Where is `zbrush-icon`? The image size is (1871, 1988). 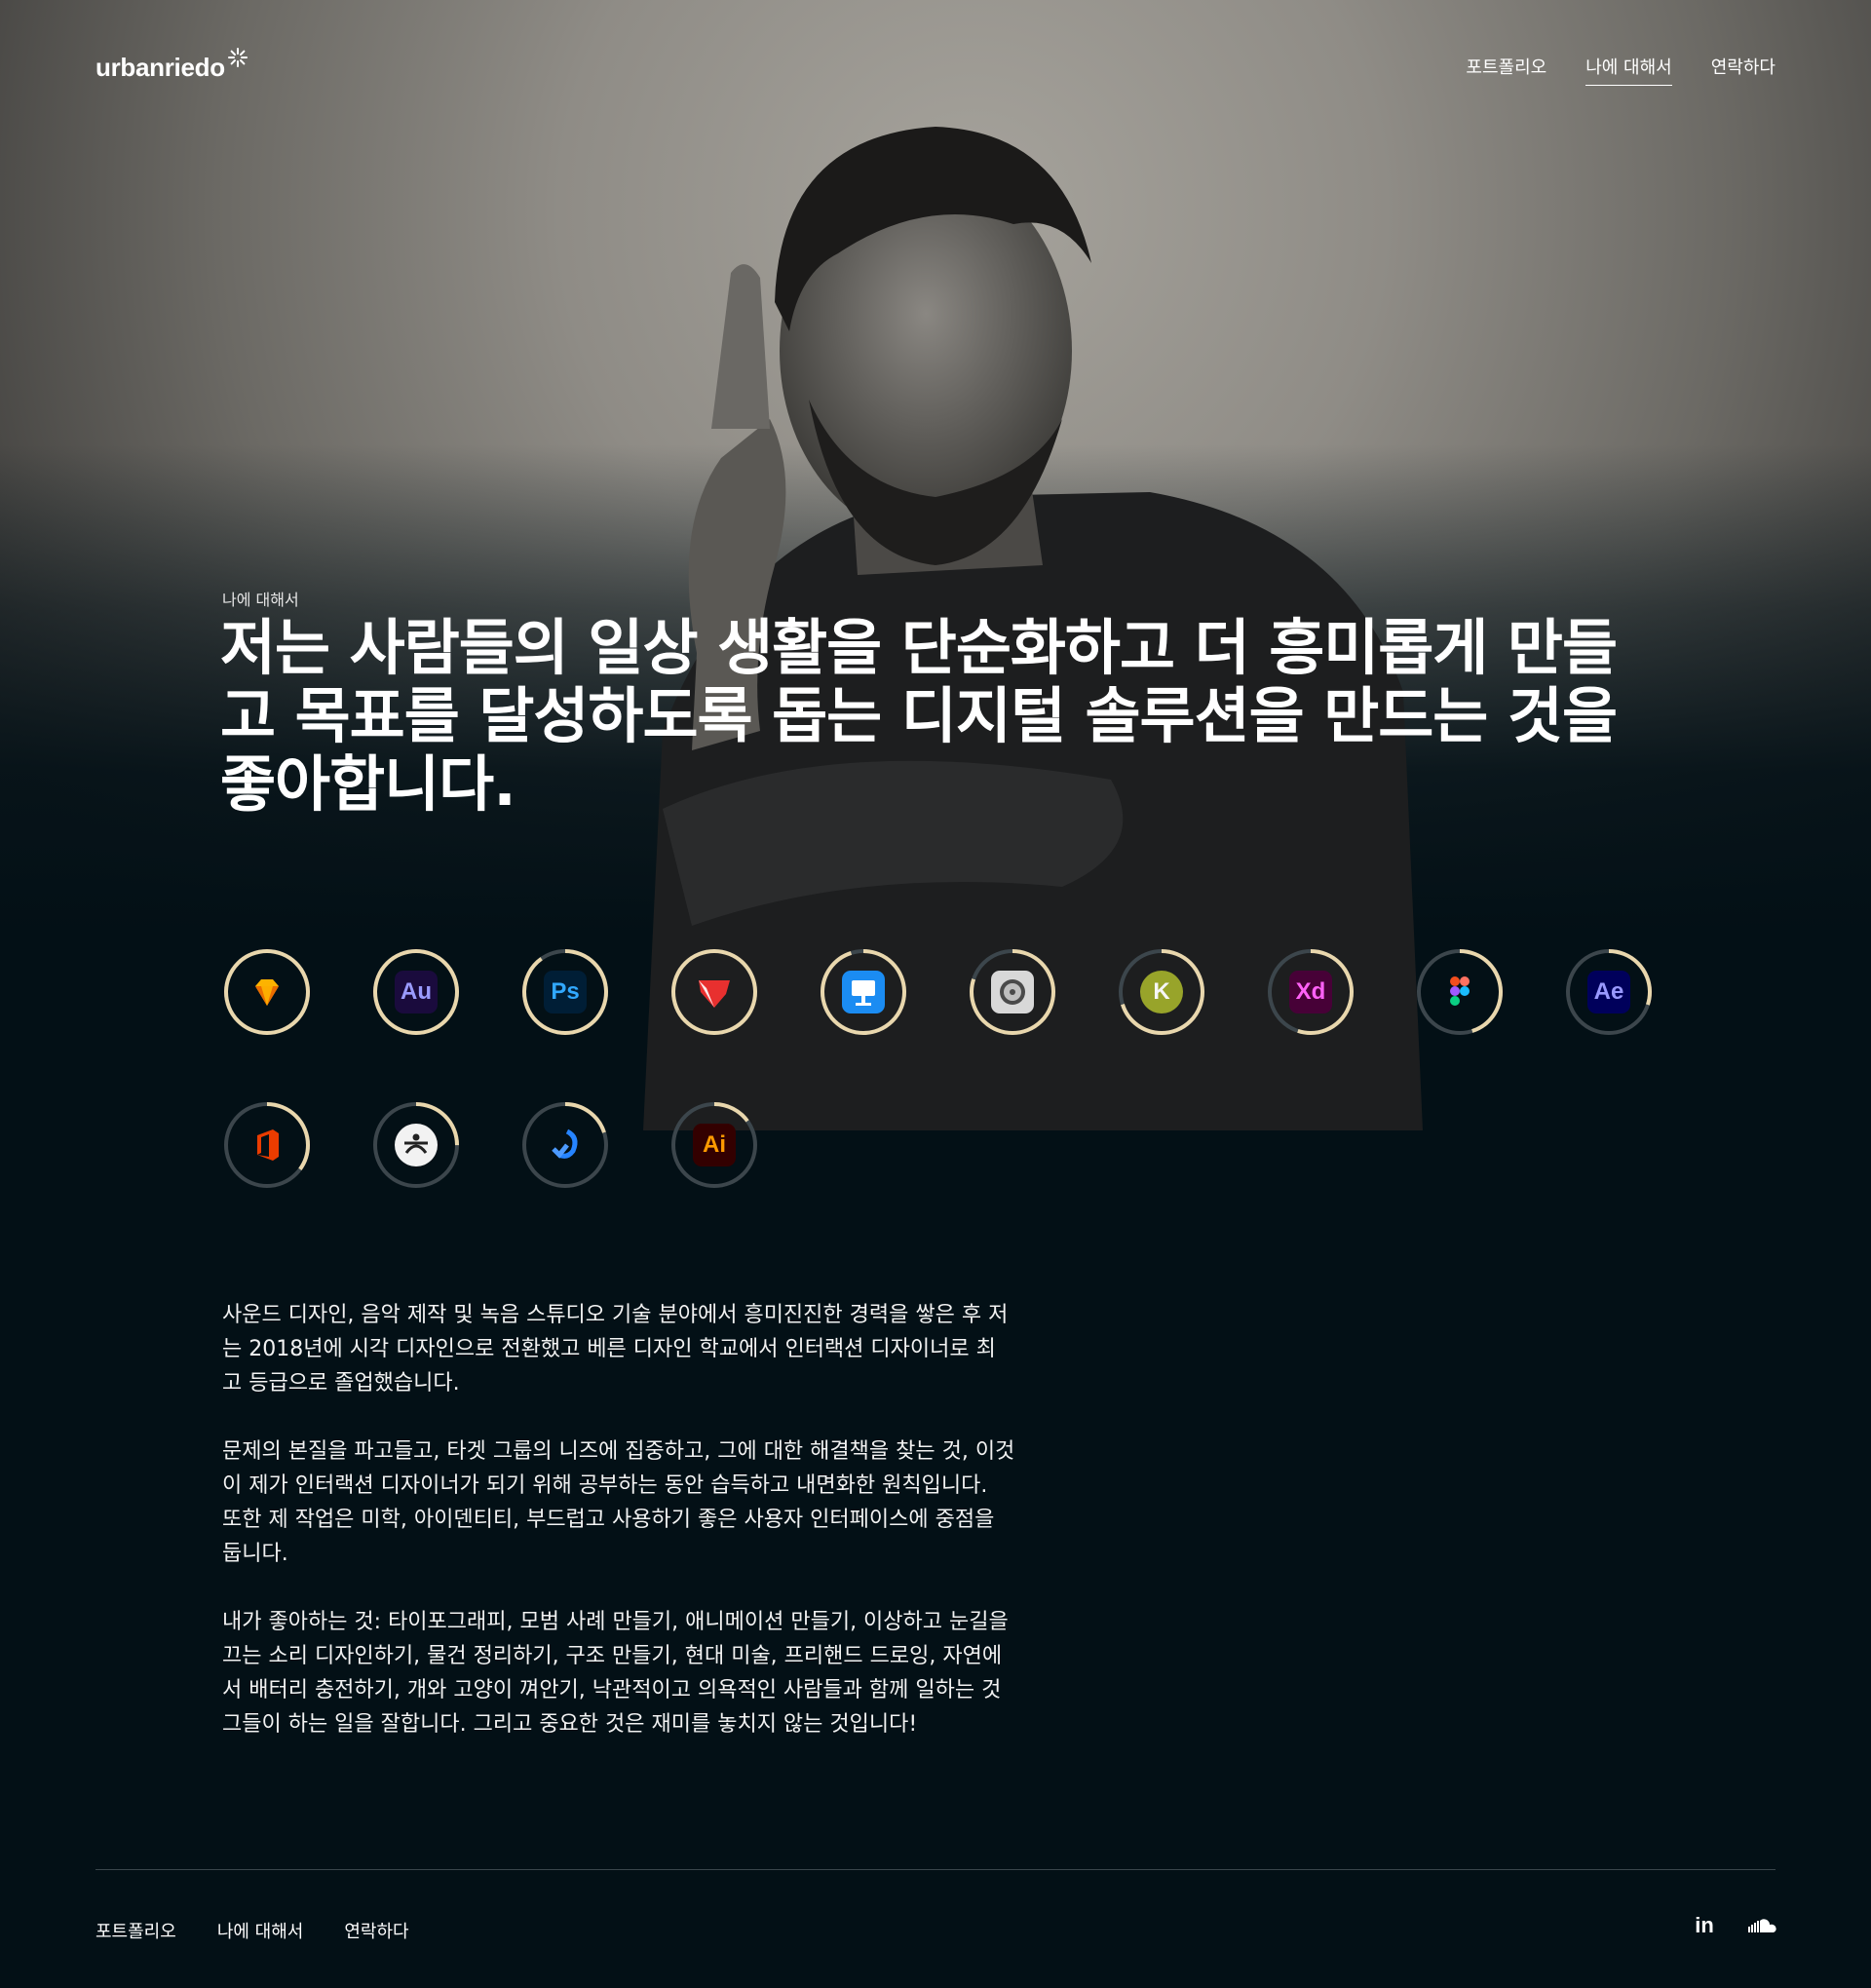
zbrush-icon is located at coordinates (416, 1145).